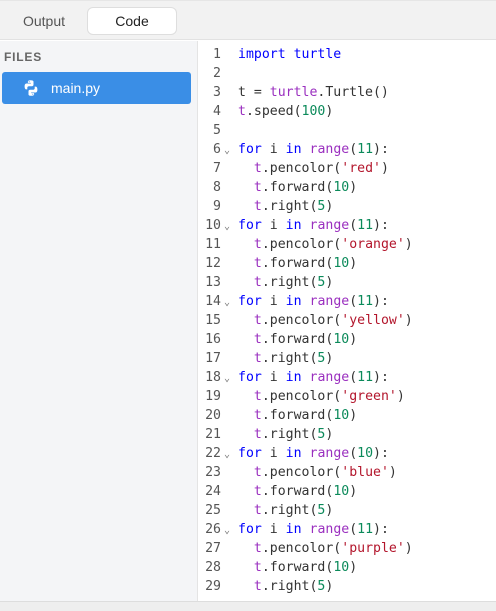 The image size is (496, 611). What do you see at coordinates (248, 20) in the screenshot?
I see `view-tab-bar: Output Code` at bounding box center [248, 20].